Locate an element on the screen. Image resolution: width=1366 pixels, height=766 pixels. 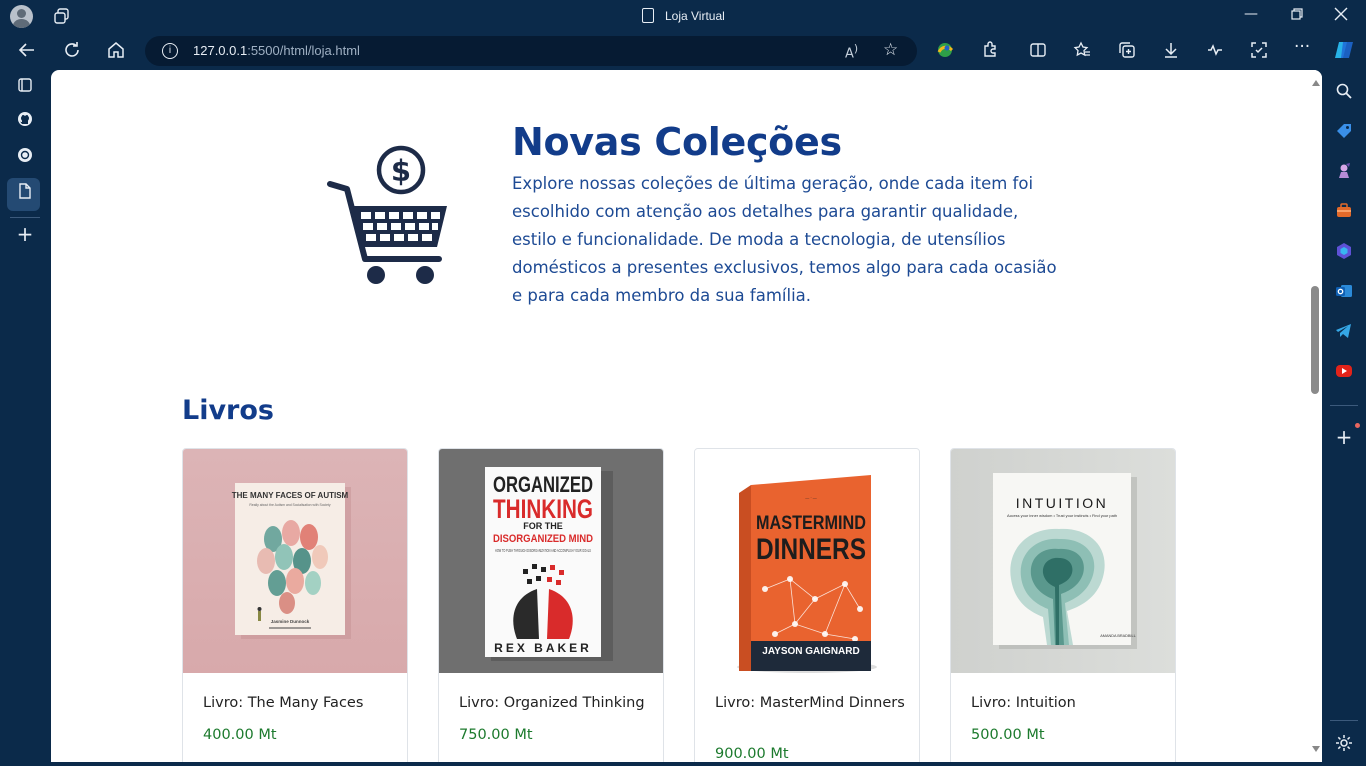
new-tab-plus-icon: + is located at coordinates (25, 234).